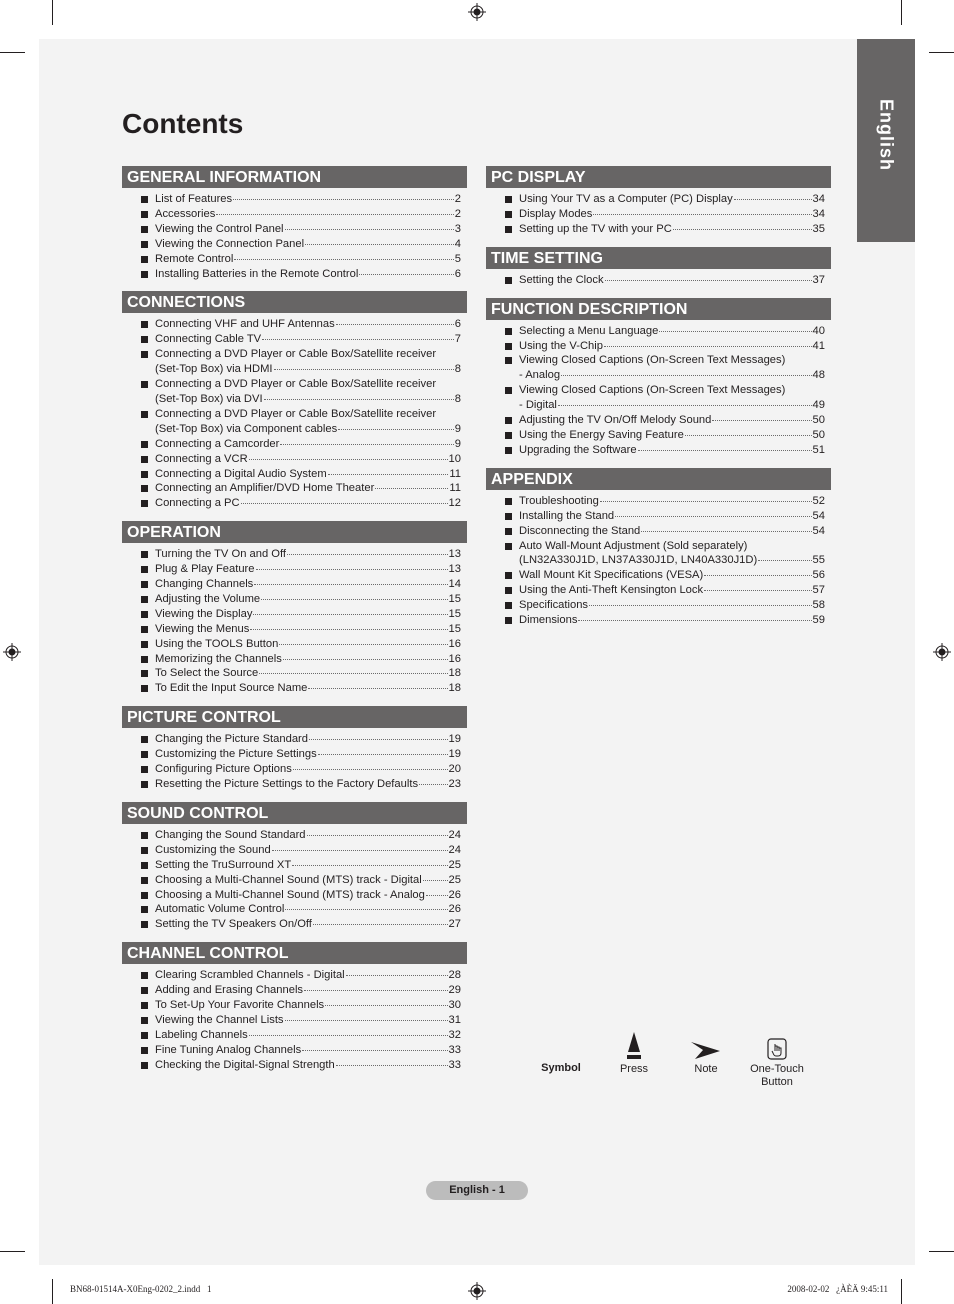 The width and height of the screenshot is (954, 1304). I want to click on toc-entry: To Set-Up Your Favorite Channels 30, so click(294, 1005).